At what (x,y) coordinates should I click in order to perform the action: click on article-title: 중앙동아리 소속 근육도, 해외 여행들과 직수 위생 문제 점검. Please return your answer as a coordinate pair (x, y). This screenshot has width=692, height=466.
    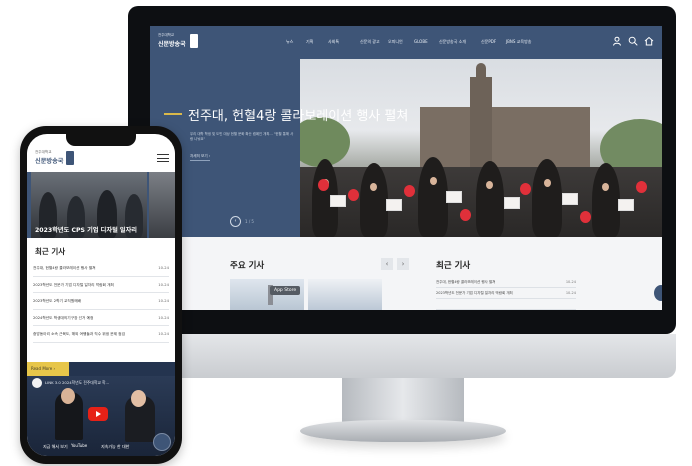
    Looking at the image, I should click on (79, 334).